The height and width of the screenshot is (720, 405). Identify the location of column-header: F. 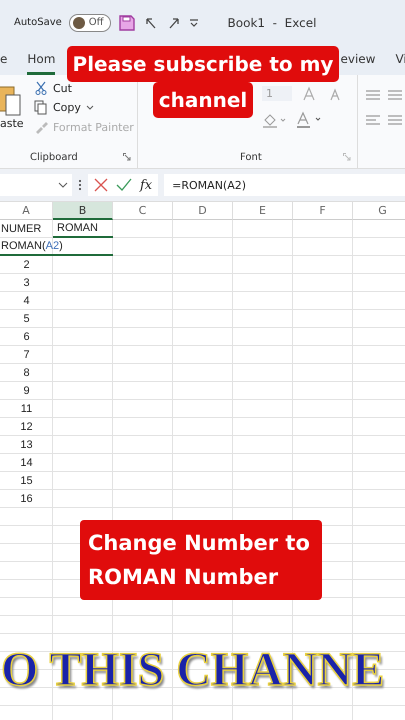
(323, 211).